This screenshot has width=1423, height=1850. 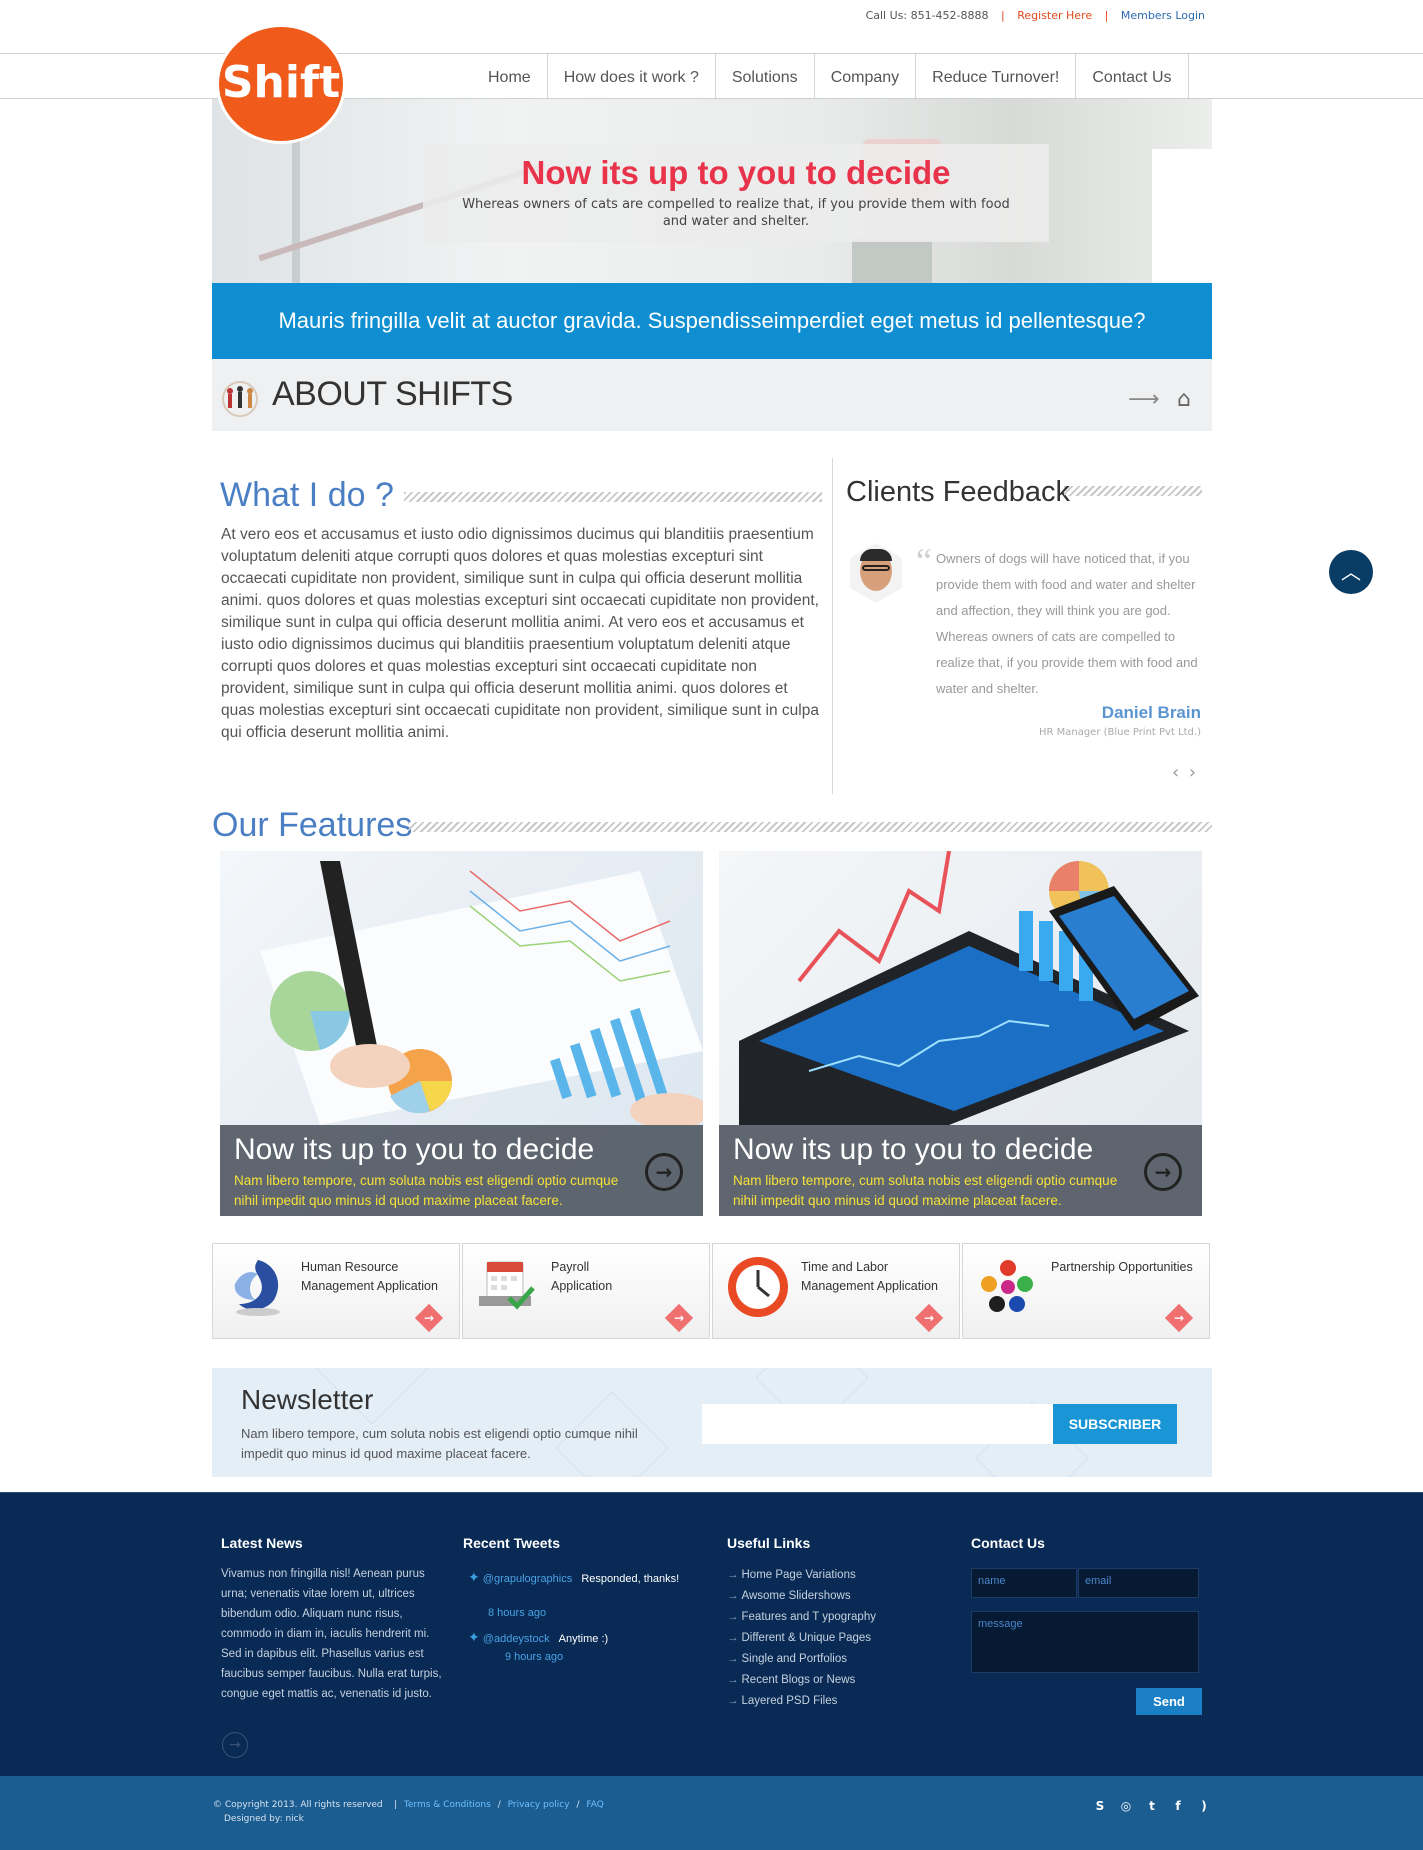 I want to click on twitter-bird-icon: ✦, so click(x=474, y=1637).